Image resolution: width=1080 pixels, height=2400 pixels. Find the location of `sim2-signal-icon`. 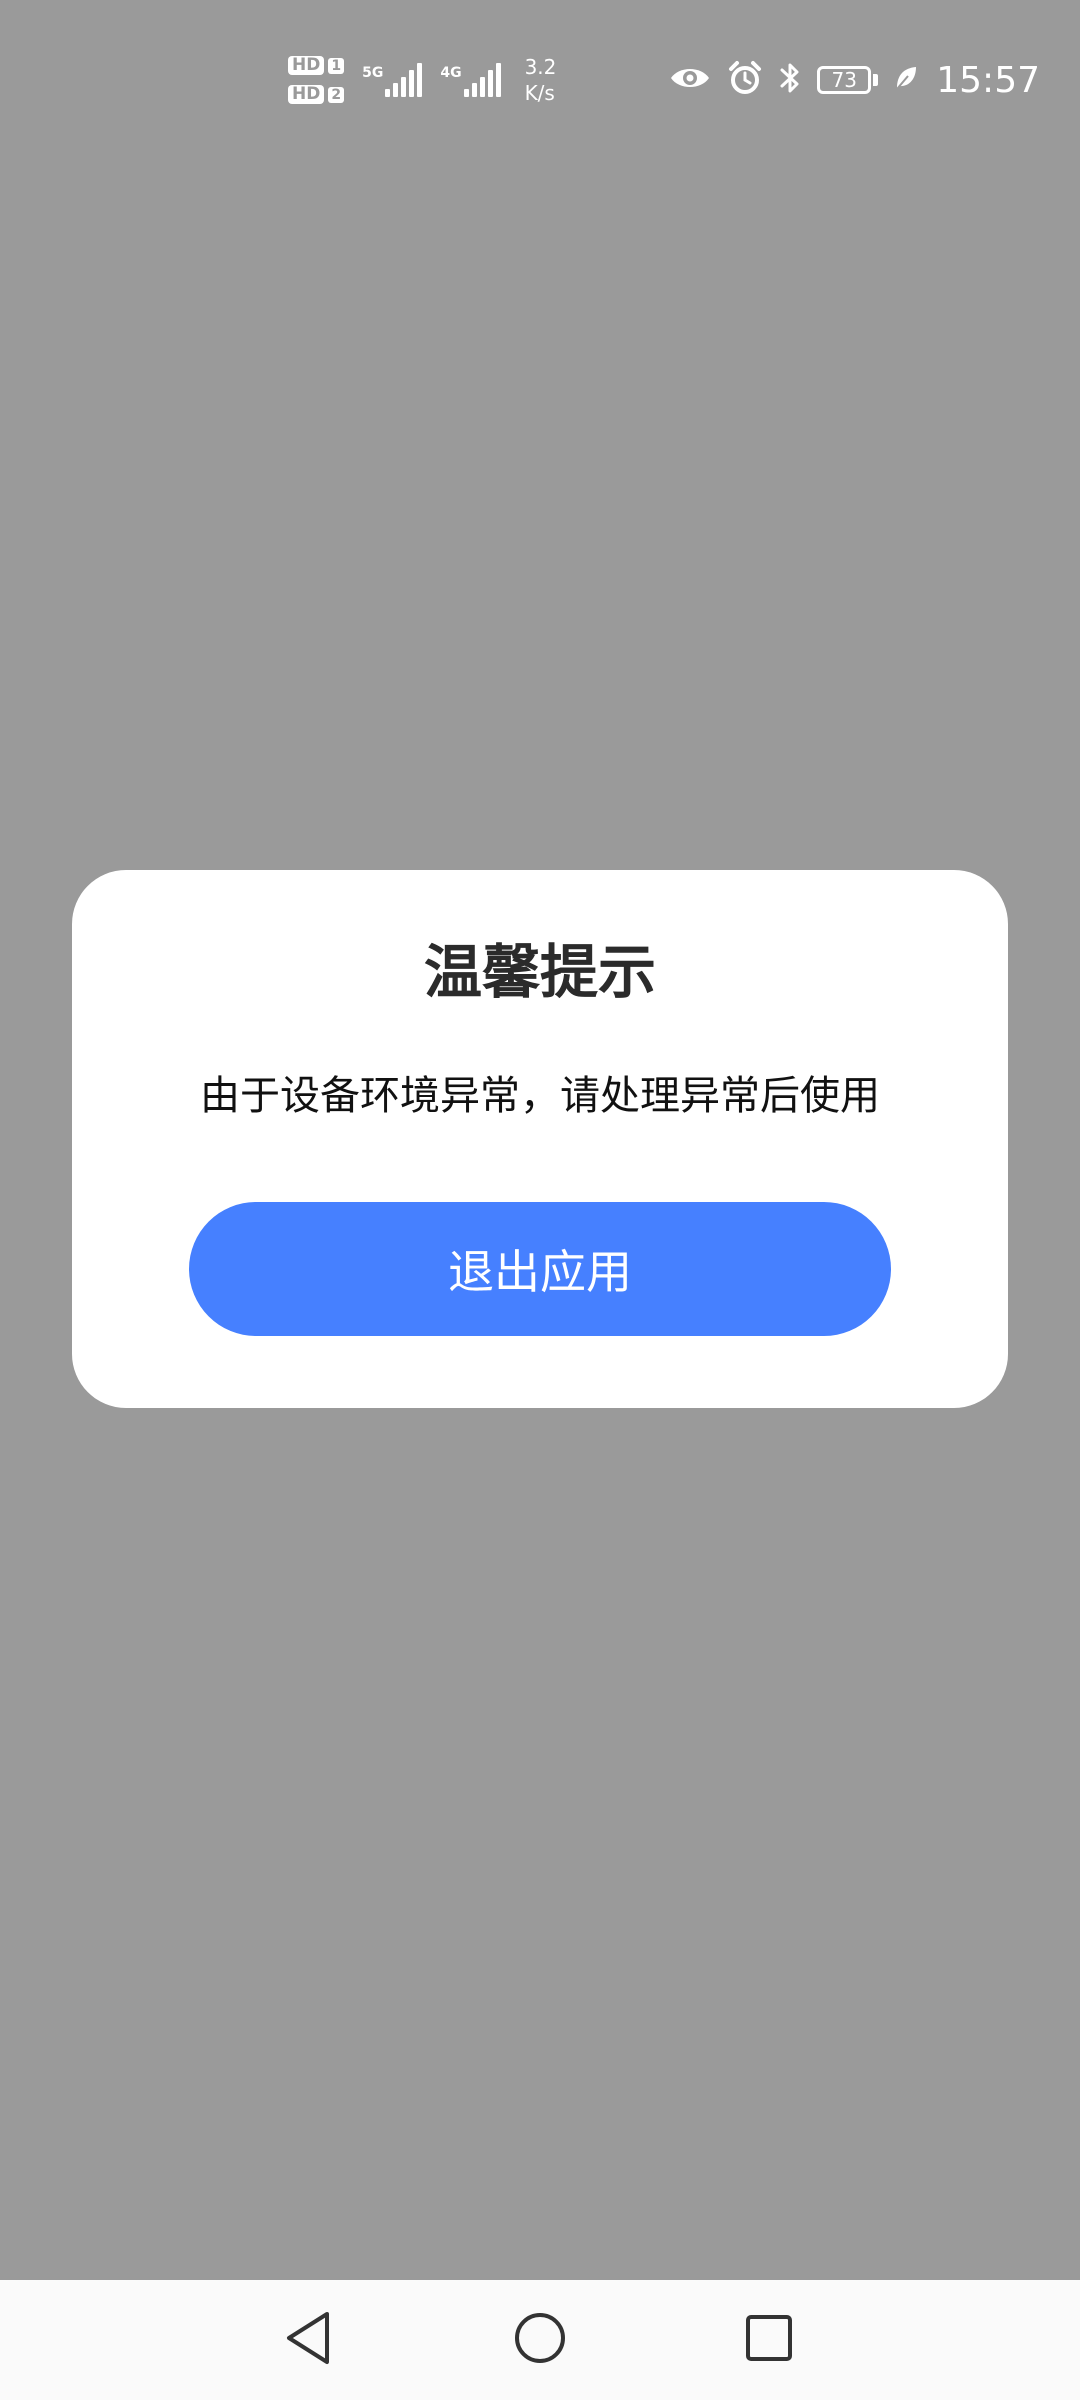

sim2-signal-icon is located at coordinates (482, 80).